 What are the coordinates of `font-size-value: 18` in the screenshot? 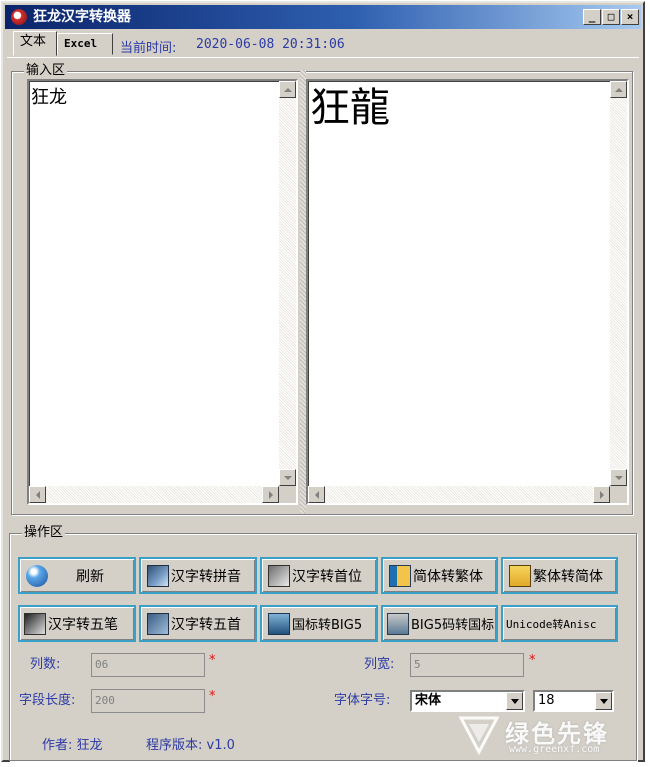 It's located at (546, 700).